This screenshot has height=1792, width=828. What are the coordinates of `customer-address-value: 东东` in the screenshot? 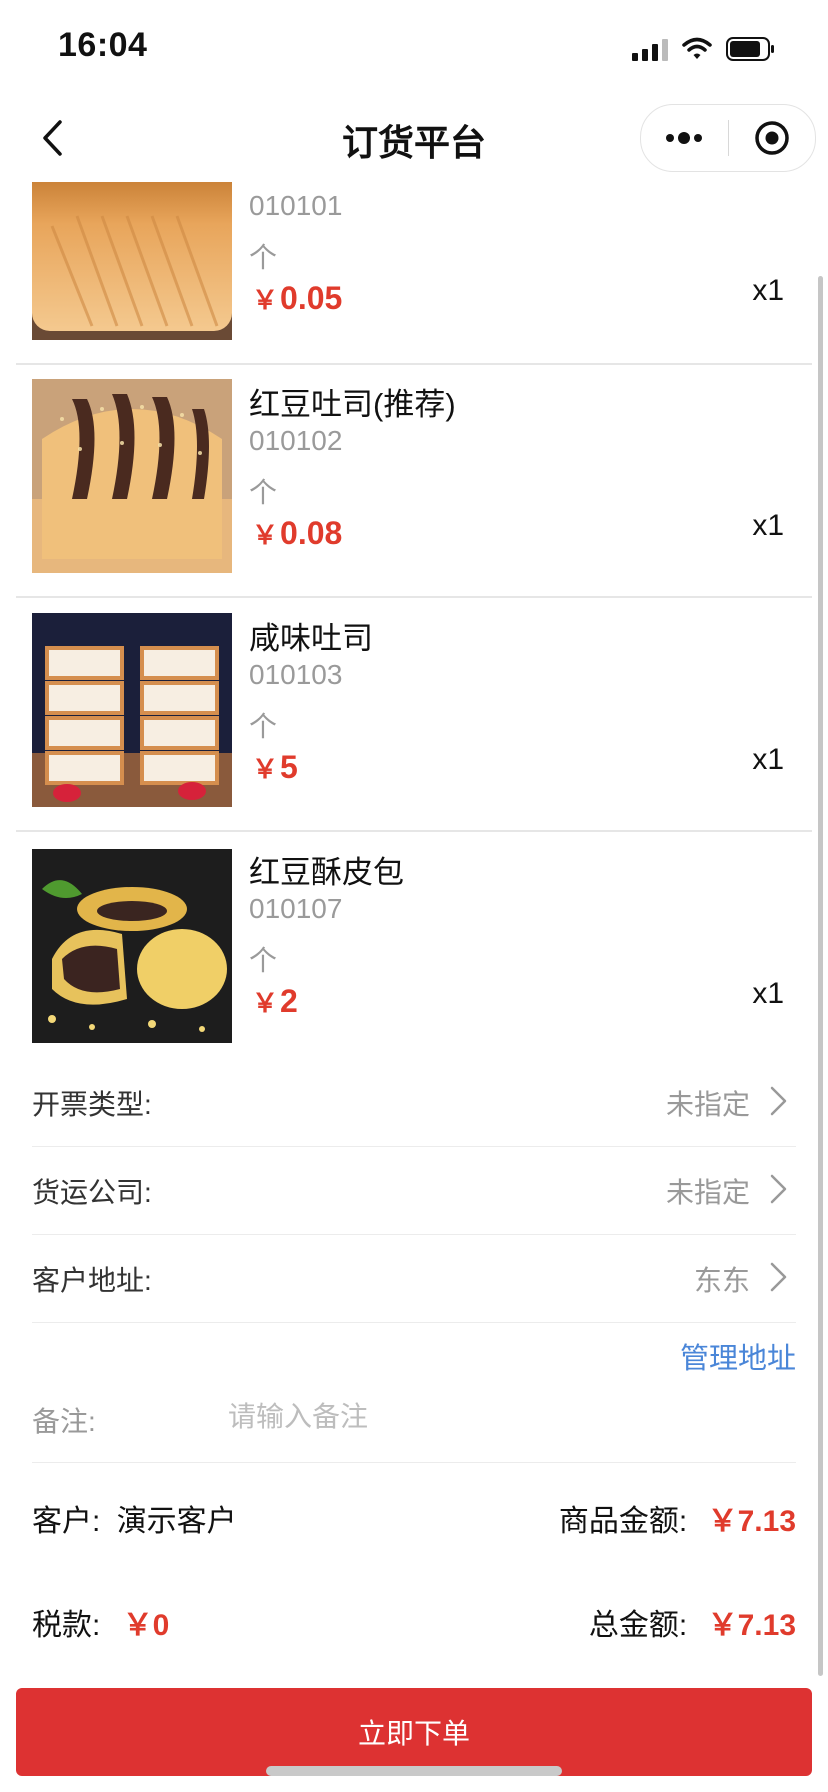 It's located at (721, 1280).